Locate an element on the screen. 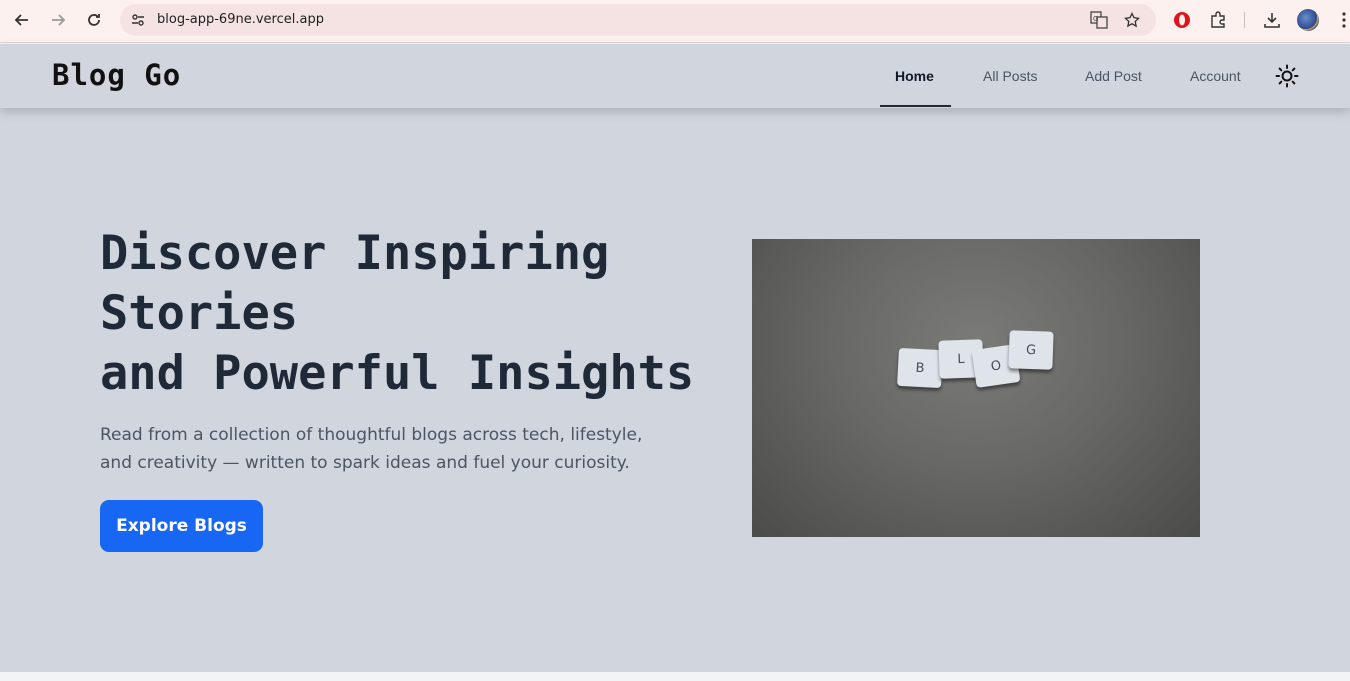 This screenshot has width=1350, height=681. opera-extension-icon is located at coordinates (1182, 20).